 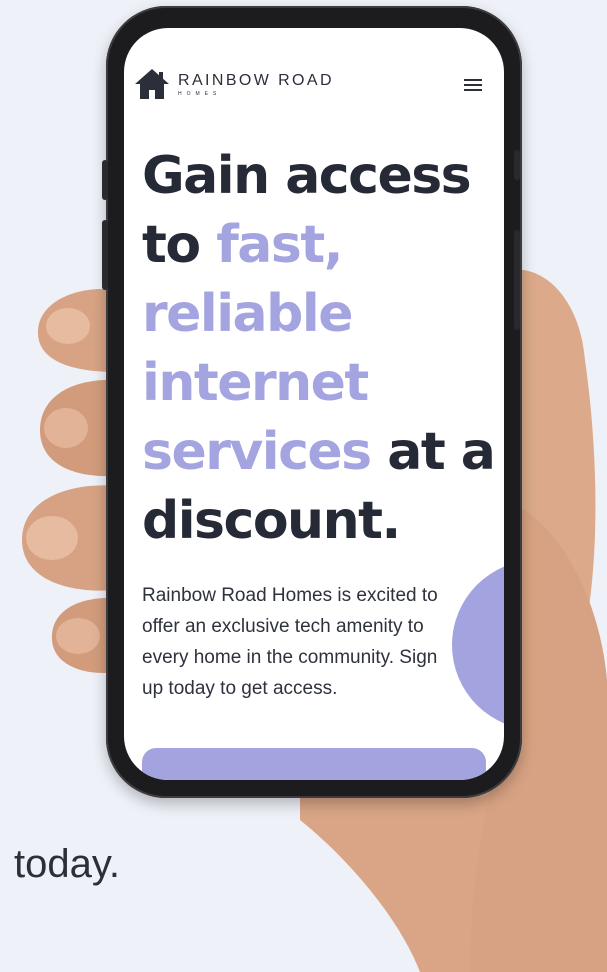 What do you see at coordinates (314, 764) in the screenshot?
I see `signup-button` at bounding box center [314, 764].